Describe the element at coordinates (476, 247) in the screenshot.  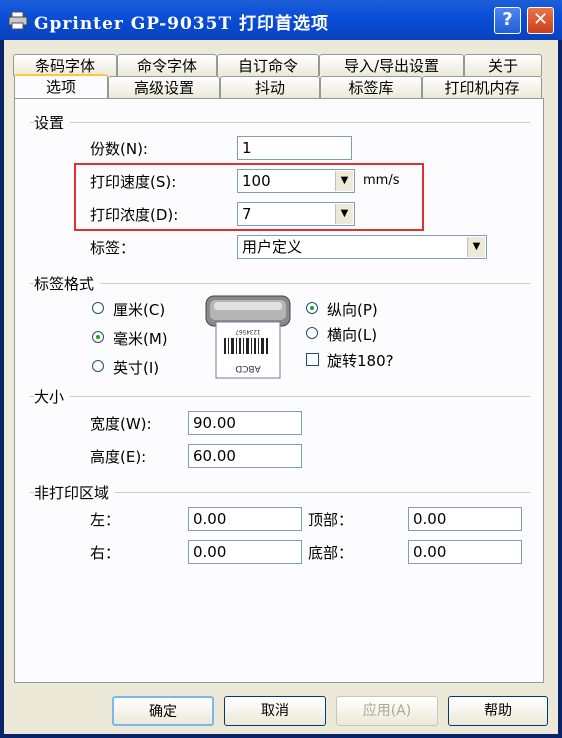
I see `chevron-down-icon: ▼` at that location.